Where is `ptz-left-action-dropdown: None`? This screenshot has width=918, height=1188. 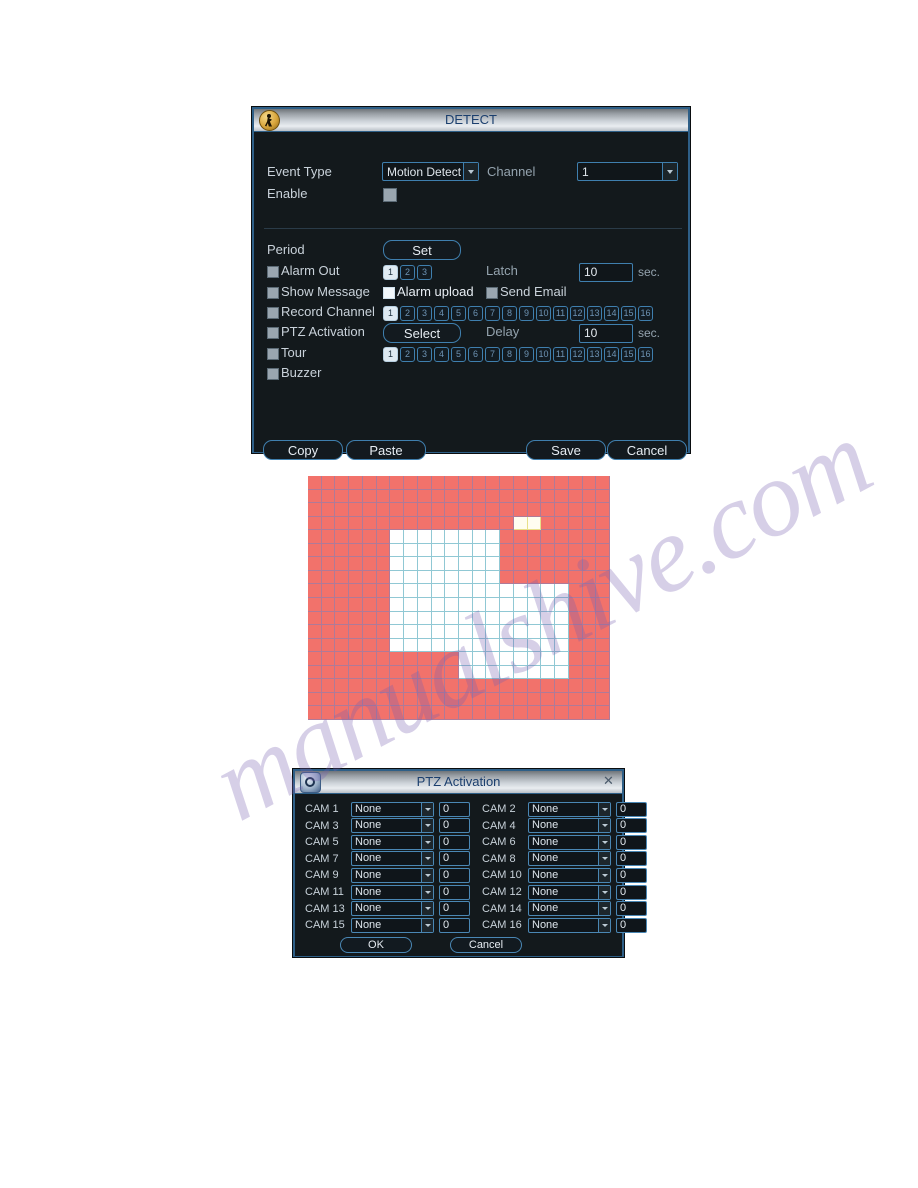
ptz-left-action-dropdown: None is located at coordinates (392, 809).